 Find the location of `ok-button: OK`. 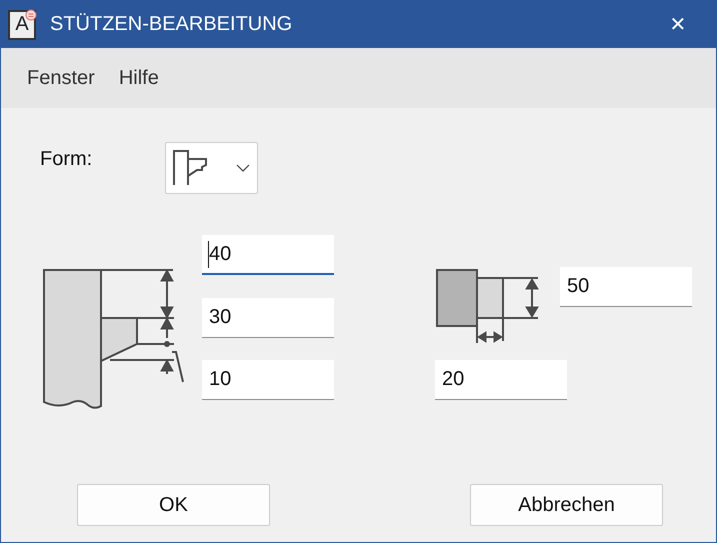

ok-button: OK is located at coordinates (173, 505).